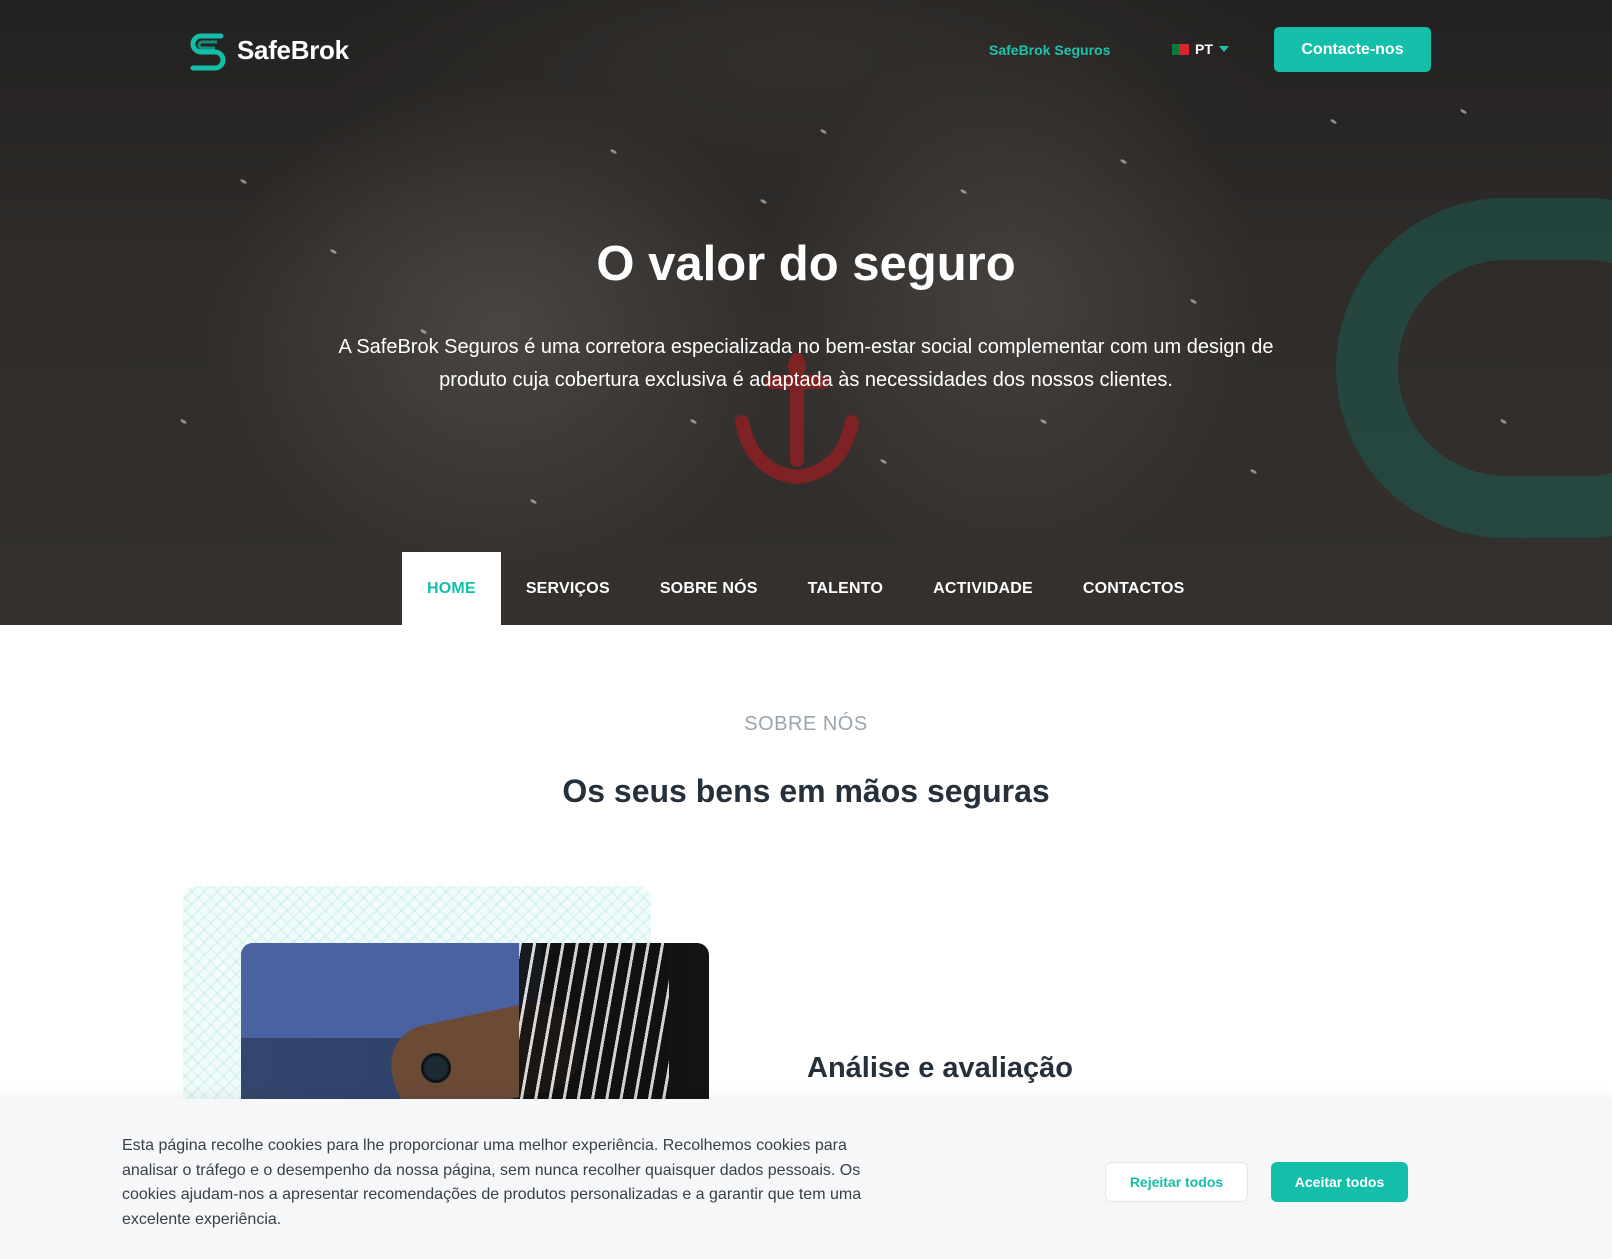  I want to click on feature-title: Análise e avaliação, so click(940, 1068).